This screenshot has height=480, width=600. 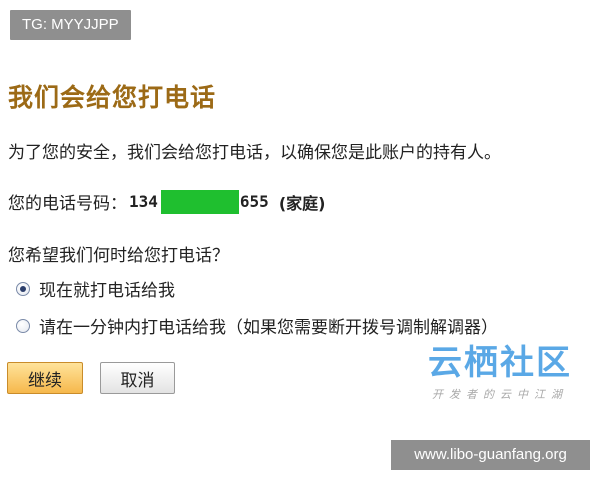 I want to click on call-time-question: 您希望我们何时给您打电话？, so click(x=118, y=256).